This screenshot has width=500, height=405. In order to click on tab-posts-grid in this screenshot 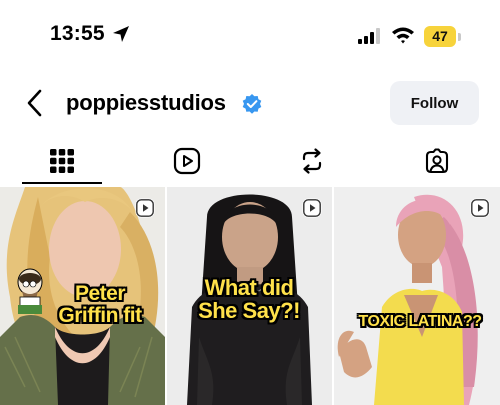, I will do `click(62, 161)`.